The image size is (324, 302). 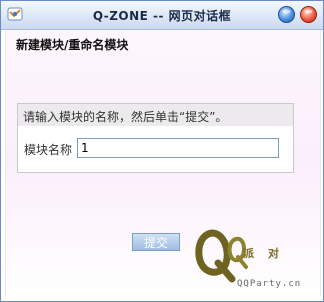 What do you see at coordinates (178, 148) in the screenshot?
I see `module-name-input` at bounding box center [178, 148].